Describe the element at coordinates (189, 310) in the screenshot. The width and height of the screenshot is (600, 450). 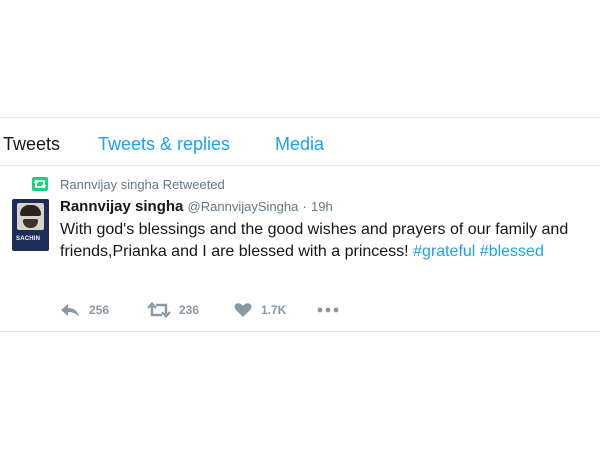
I see `retweet-count: 236` at that location.